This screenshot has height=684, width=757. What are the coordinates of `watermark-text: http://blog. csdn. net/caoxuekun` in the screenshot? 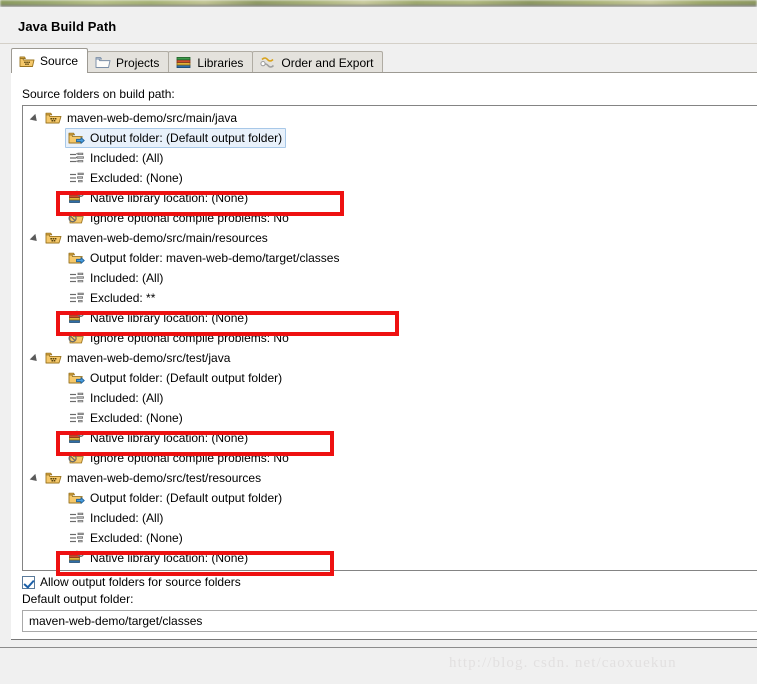 It's located at (563, 663).